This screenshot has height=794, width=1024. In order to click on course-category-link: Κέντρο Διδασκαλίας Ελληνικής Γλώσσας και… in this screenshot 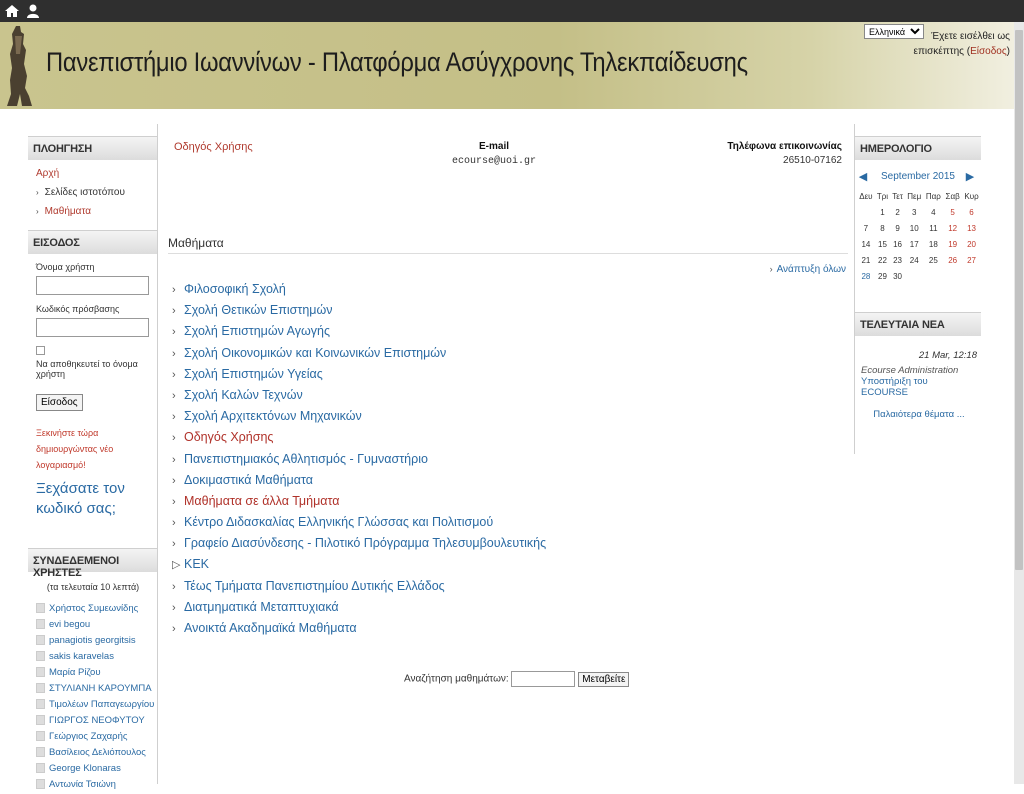, I will do `click(338, 522)`.